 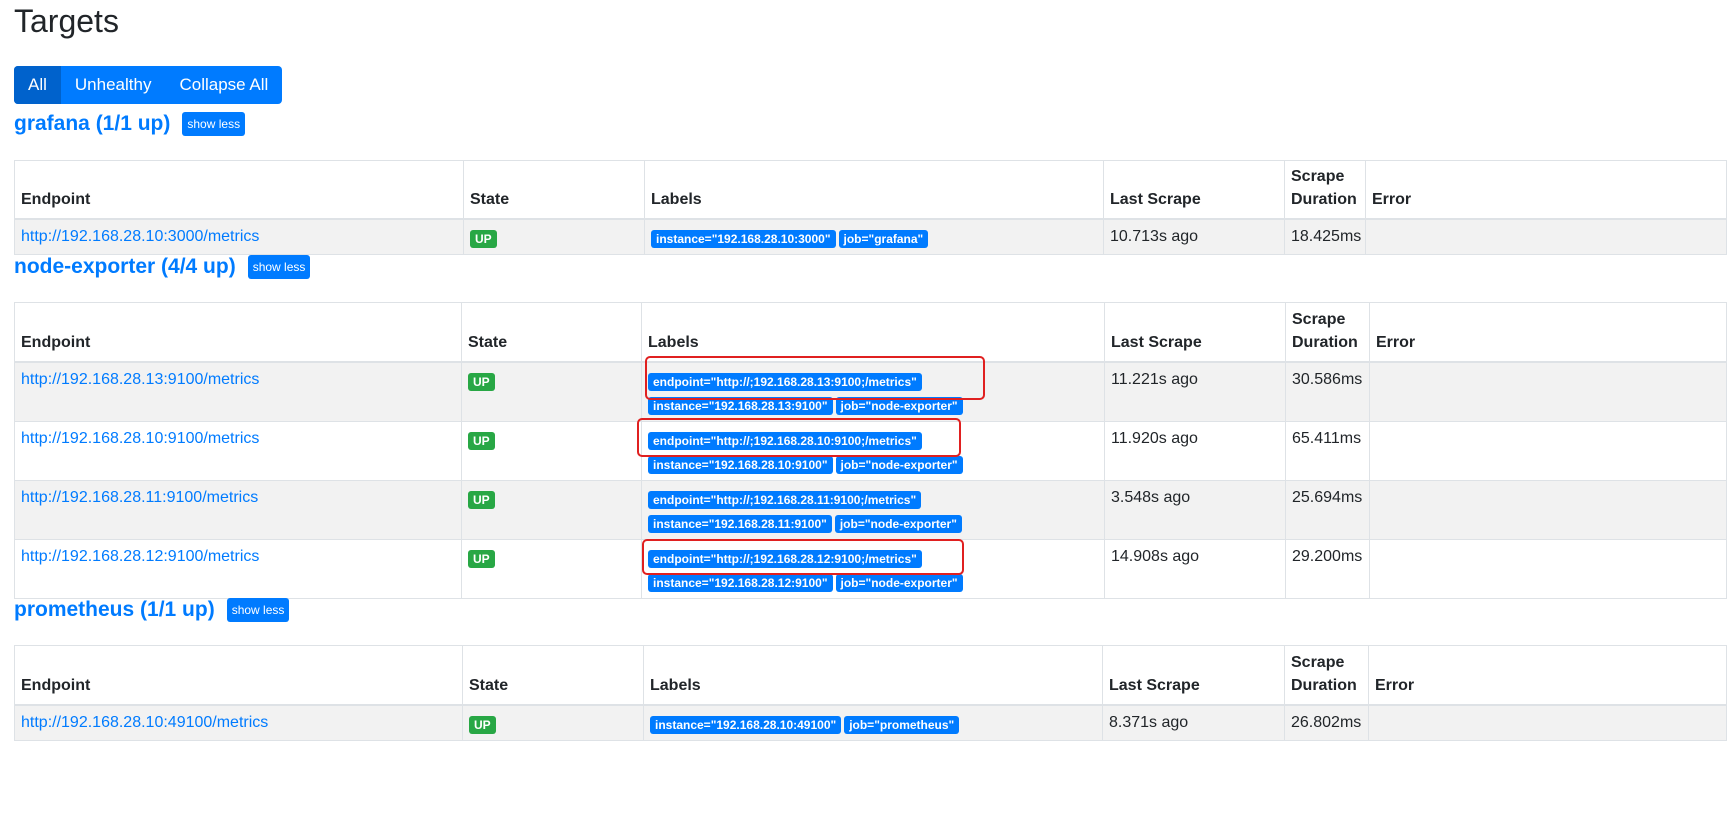 I want to click on target-group-header: grafana (1/1 up) show less, so click(x=130, y=124).